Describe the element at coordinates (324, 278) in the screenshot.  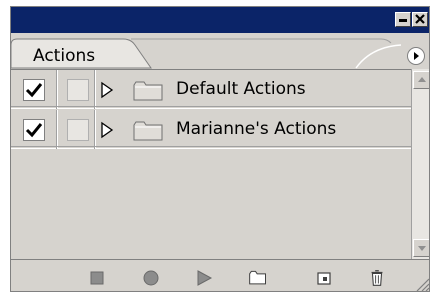
I see `new-action-icon` at that location.